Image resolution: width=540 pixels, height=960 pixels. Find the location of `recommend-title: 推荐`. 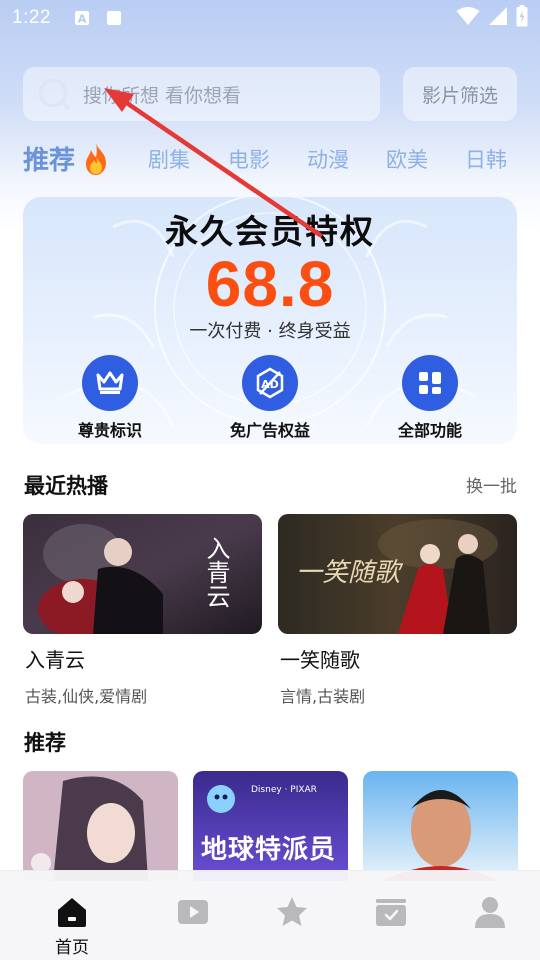

recommend-title: 推荐 is located at coordinates (45, 743).